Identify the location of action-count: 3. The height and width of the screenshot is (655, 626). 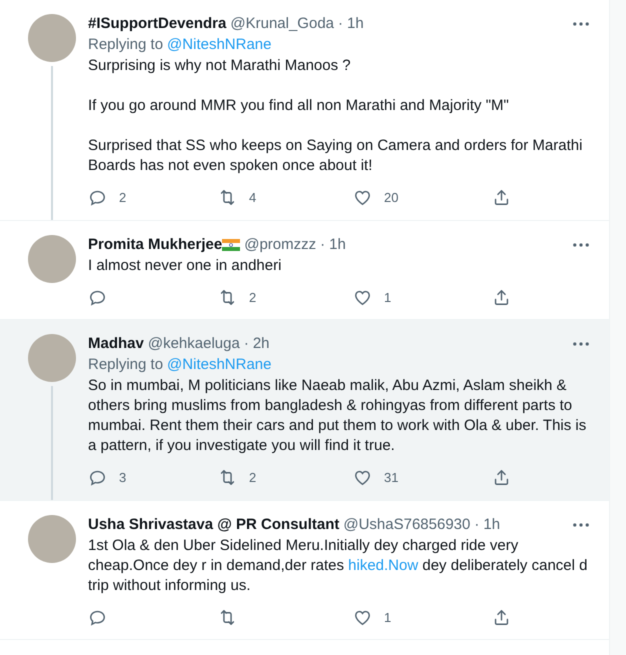
(122, 478).